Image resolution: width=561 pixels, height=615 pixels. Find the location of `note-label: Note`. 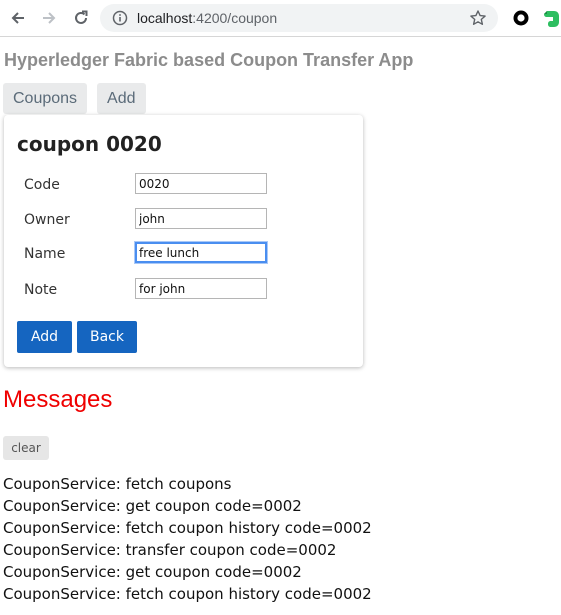

note-label: Note is located at coordinates (41, 290).